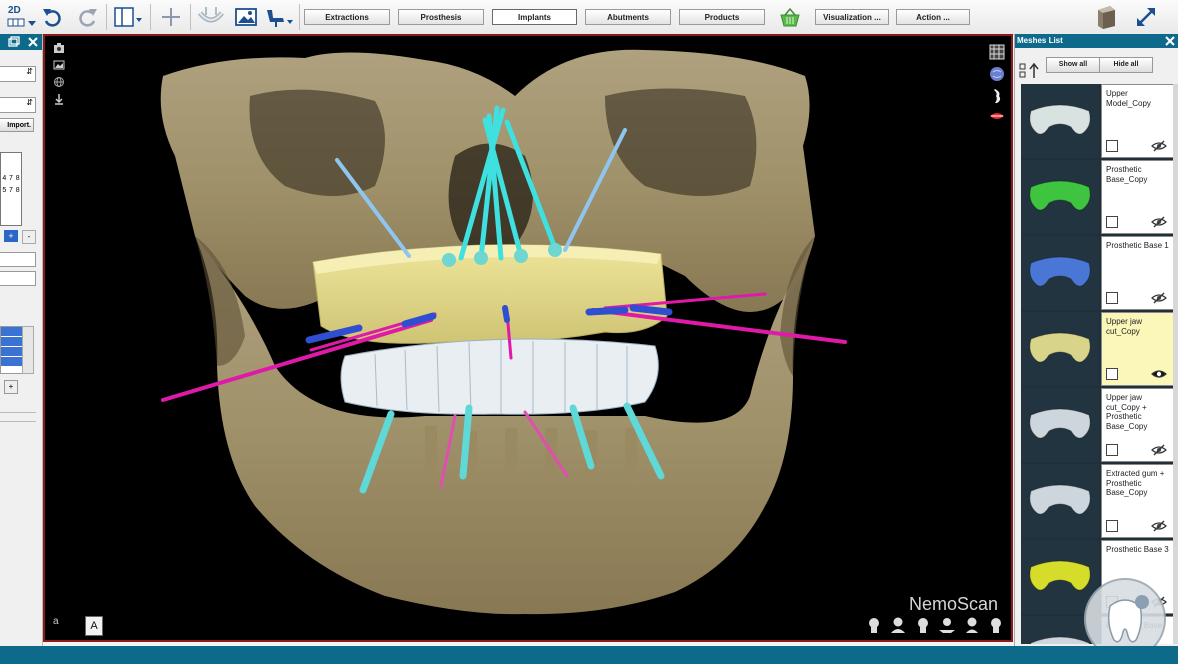  I want to click on jaw-profile-icon, so click(997, 96).